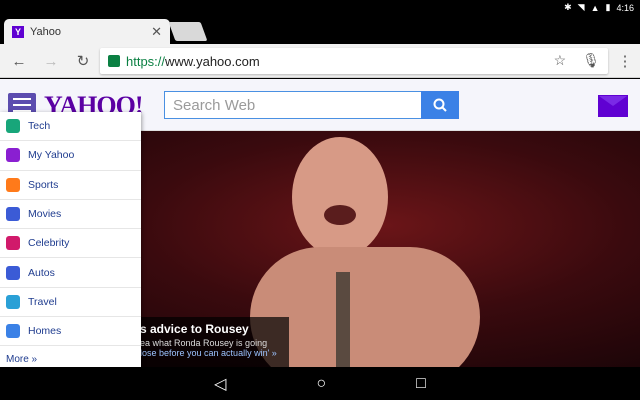 Image resolution: width=640 pixels, height=400 pixels. I want to click on browser-toolbar: ← → ↻ https:// www.yahoo.com ☆ 🎙 ⋮, so click(320, 61).